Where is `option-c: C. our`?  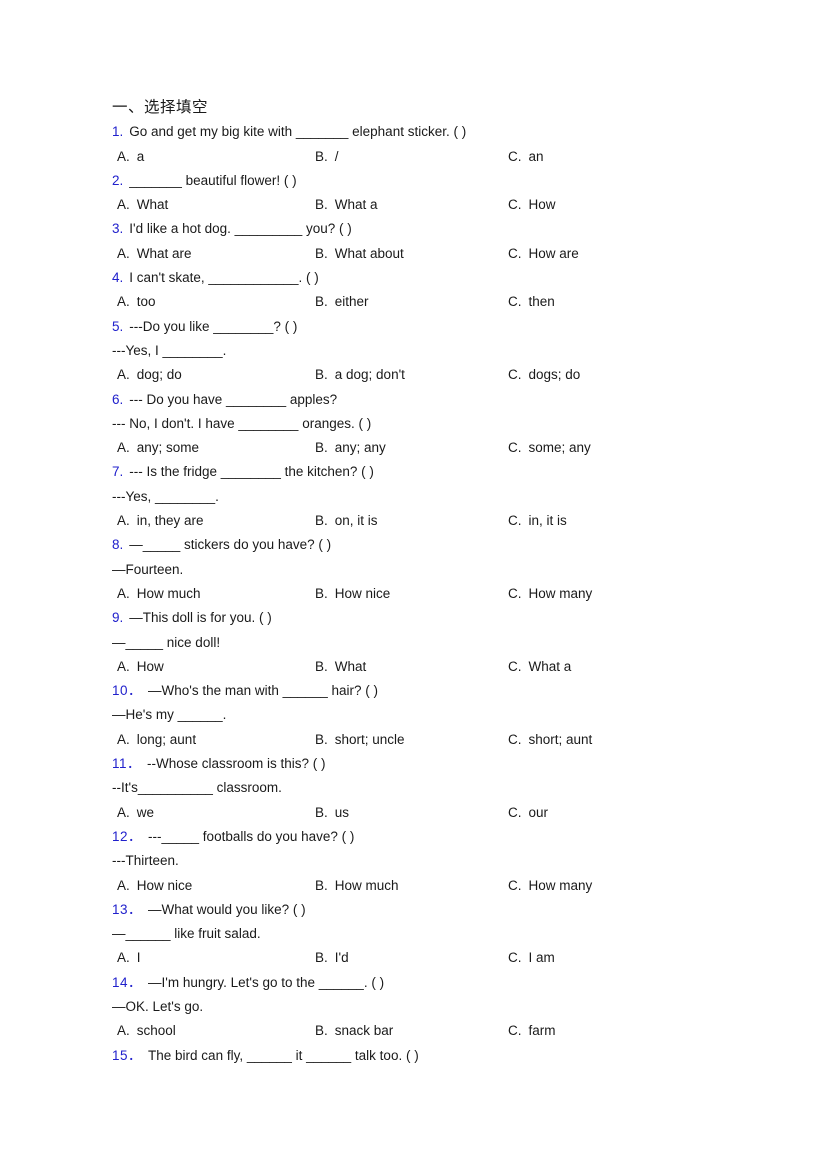
option-c: C. our is located at coordinates (528, 813).